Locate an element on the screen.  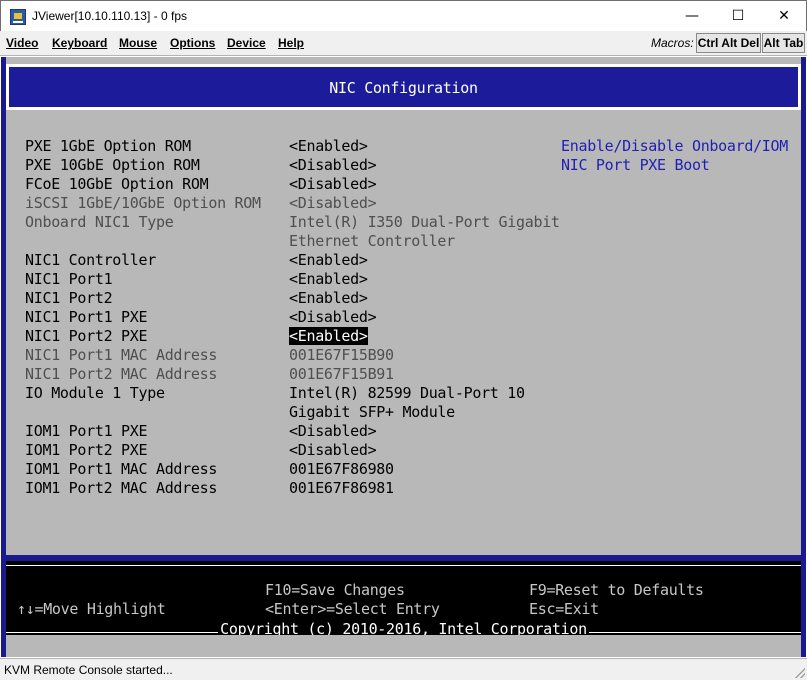
setting-value-nic1-port1-pxe: <Disabled> is located at coordinates (333, 317).